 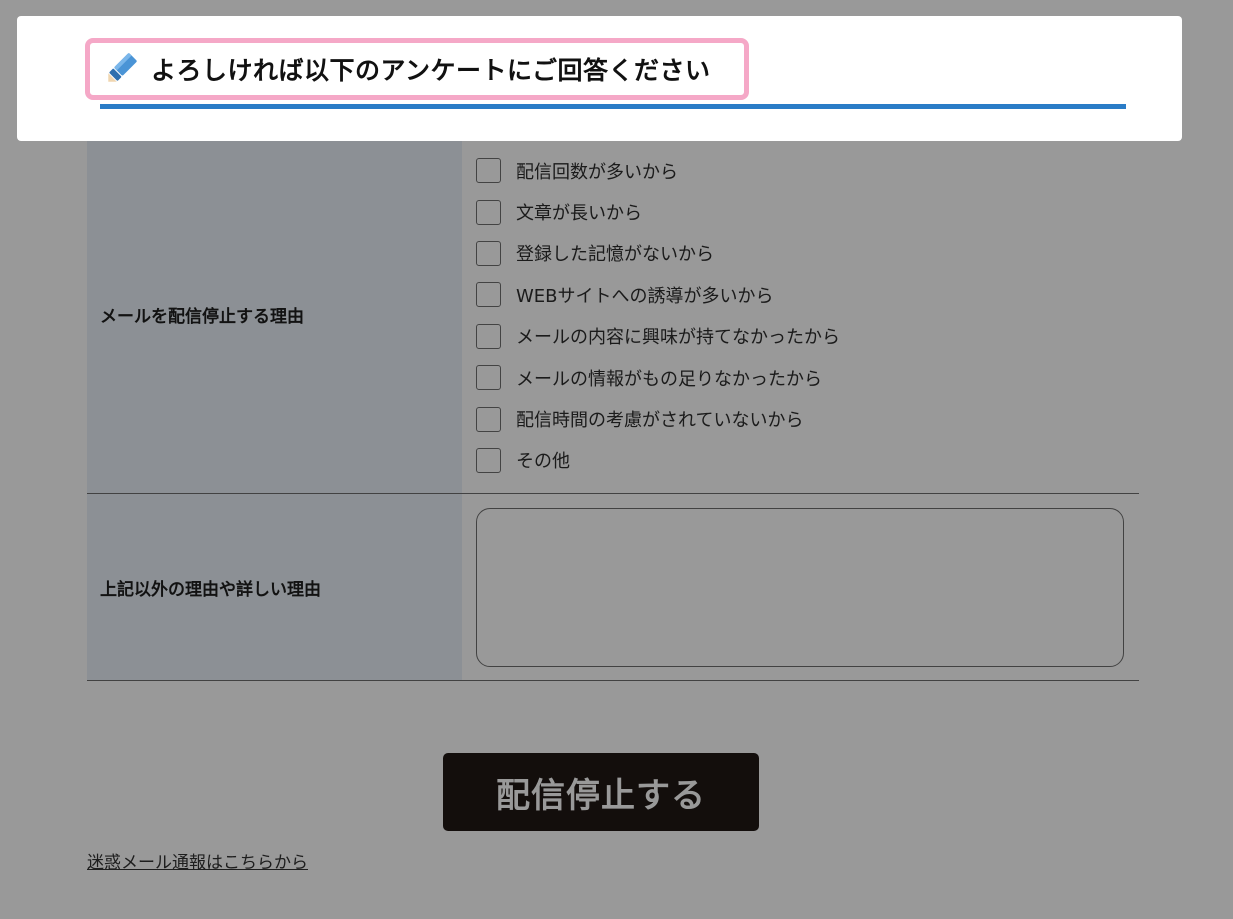 I want to click on popup-heading-box: よろしければ以下のアンケートにご回答ください, so click(x=417, y=69).